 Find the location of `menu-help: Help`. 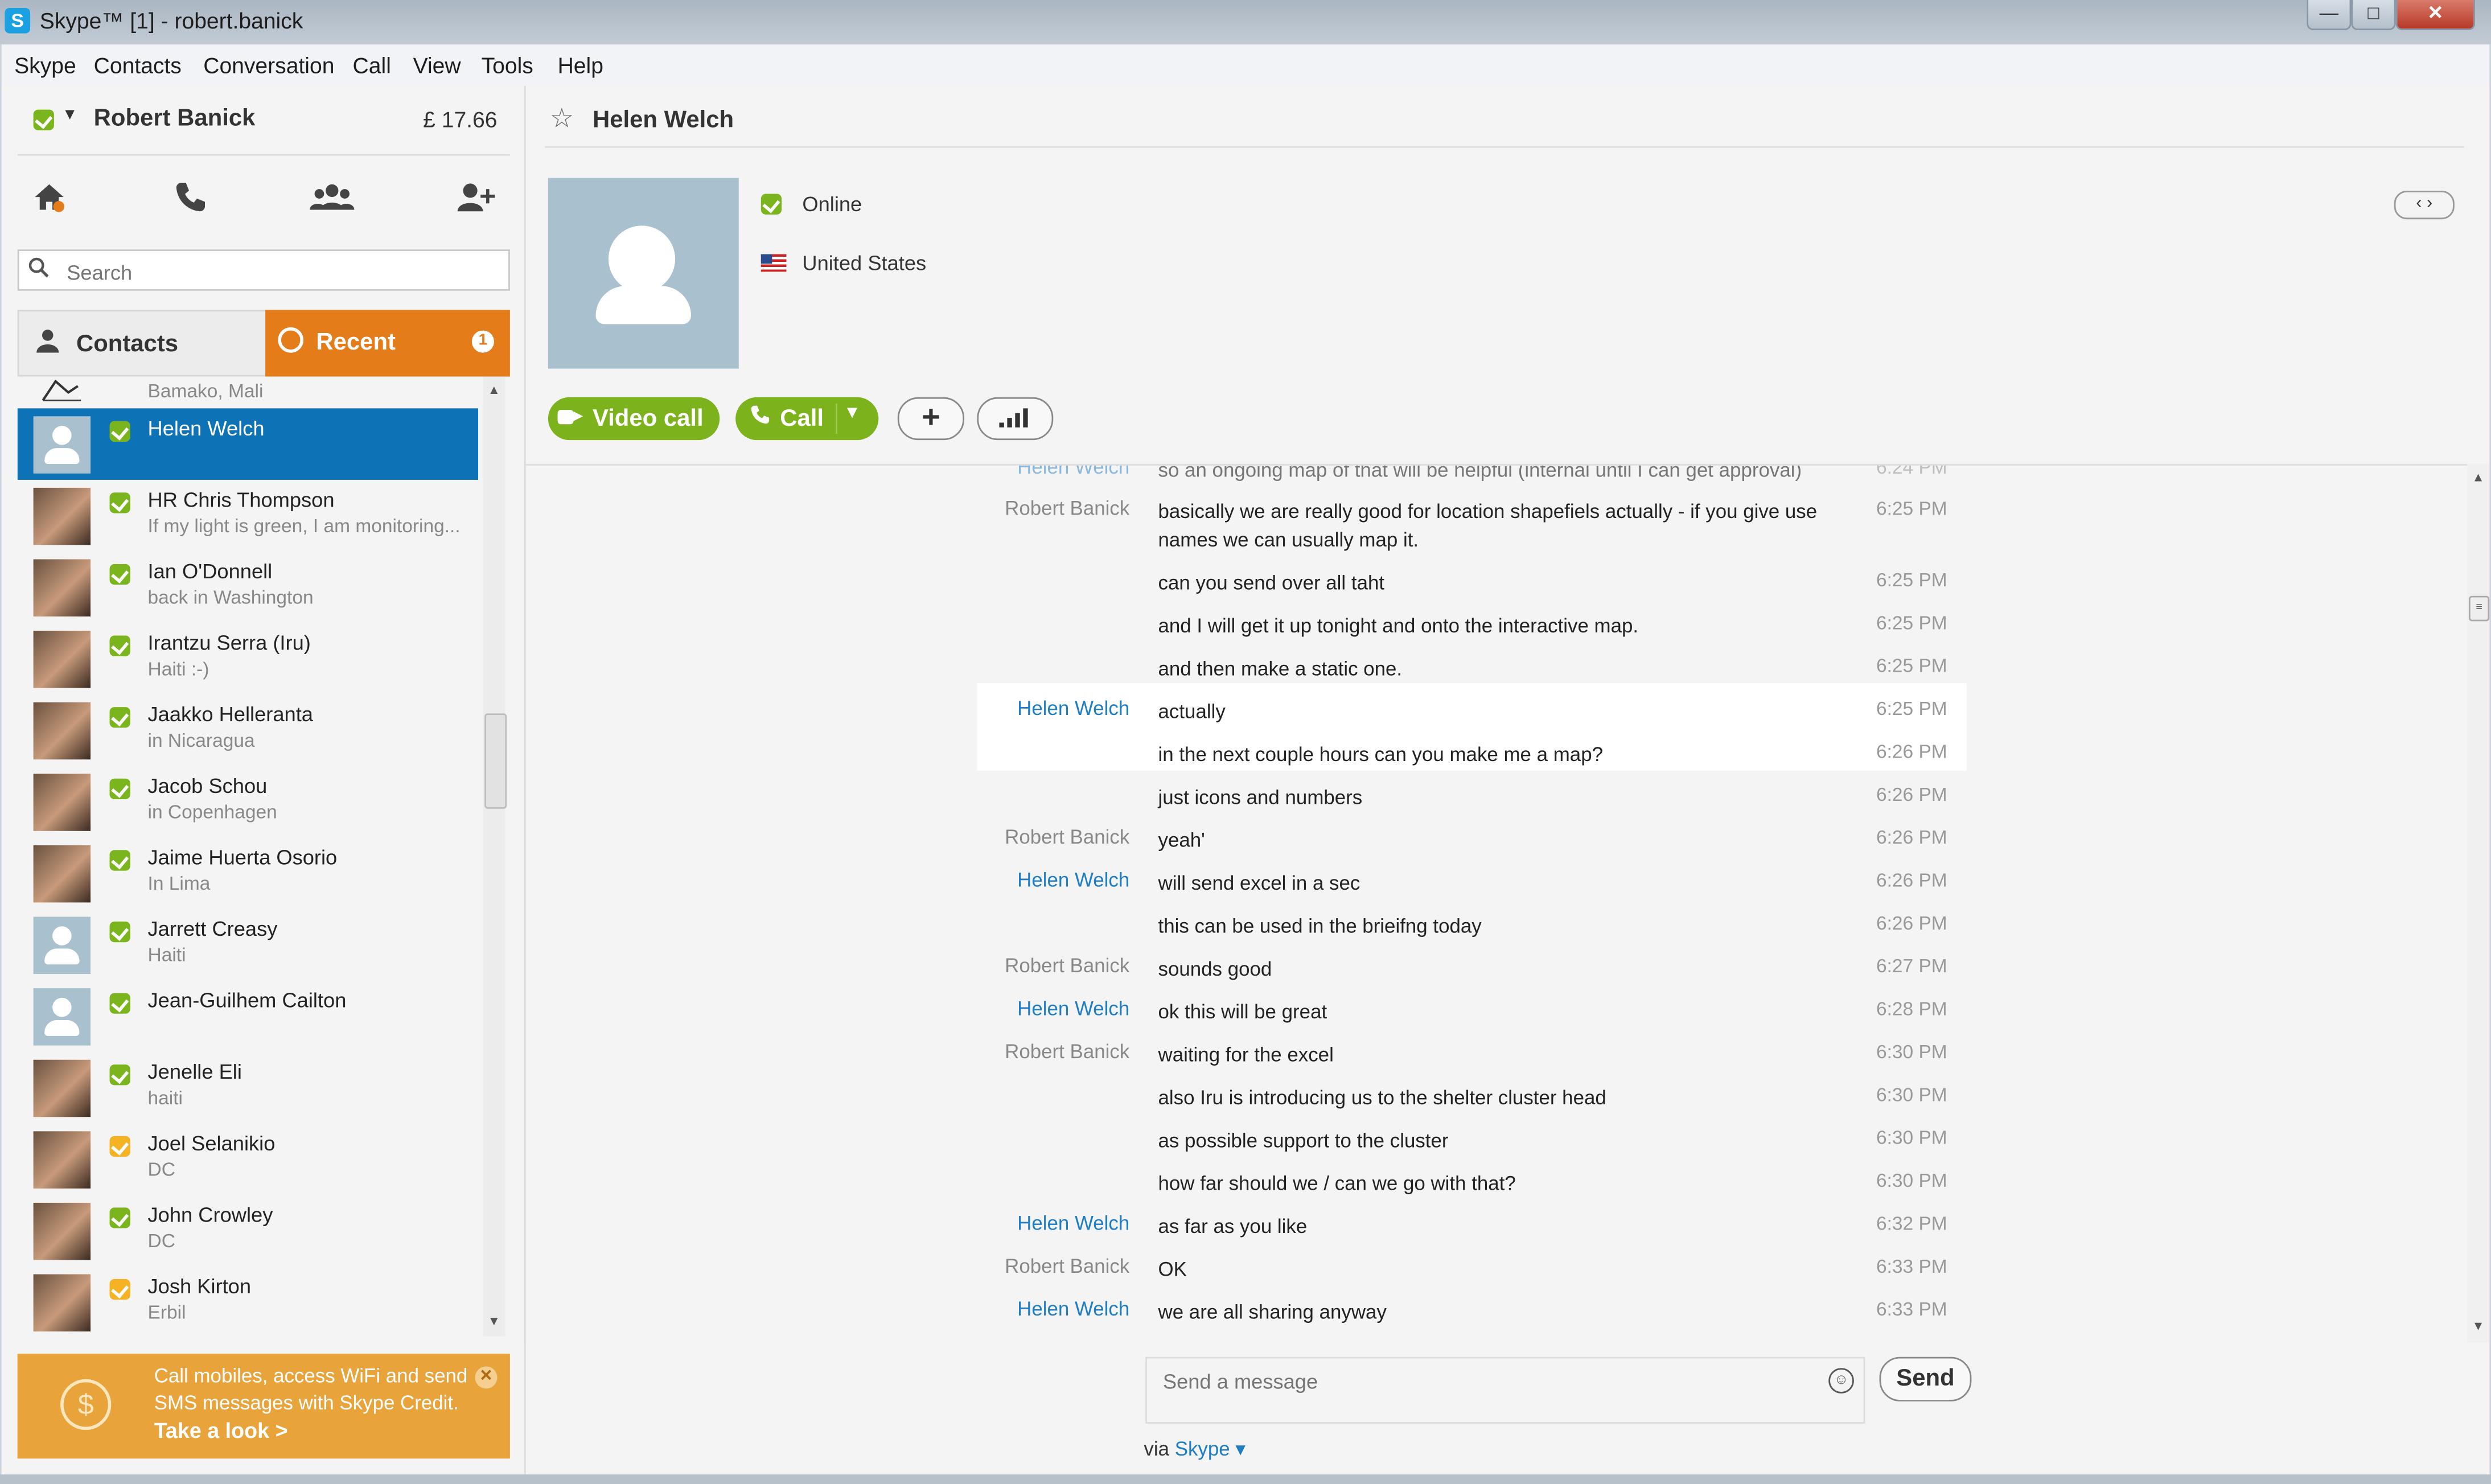

menu-help: Help is located at coordinates (580, 65).